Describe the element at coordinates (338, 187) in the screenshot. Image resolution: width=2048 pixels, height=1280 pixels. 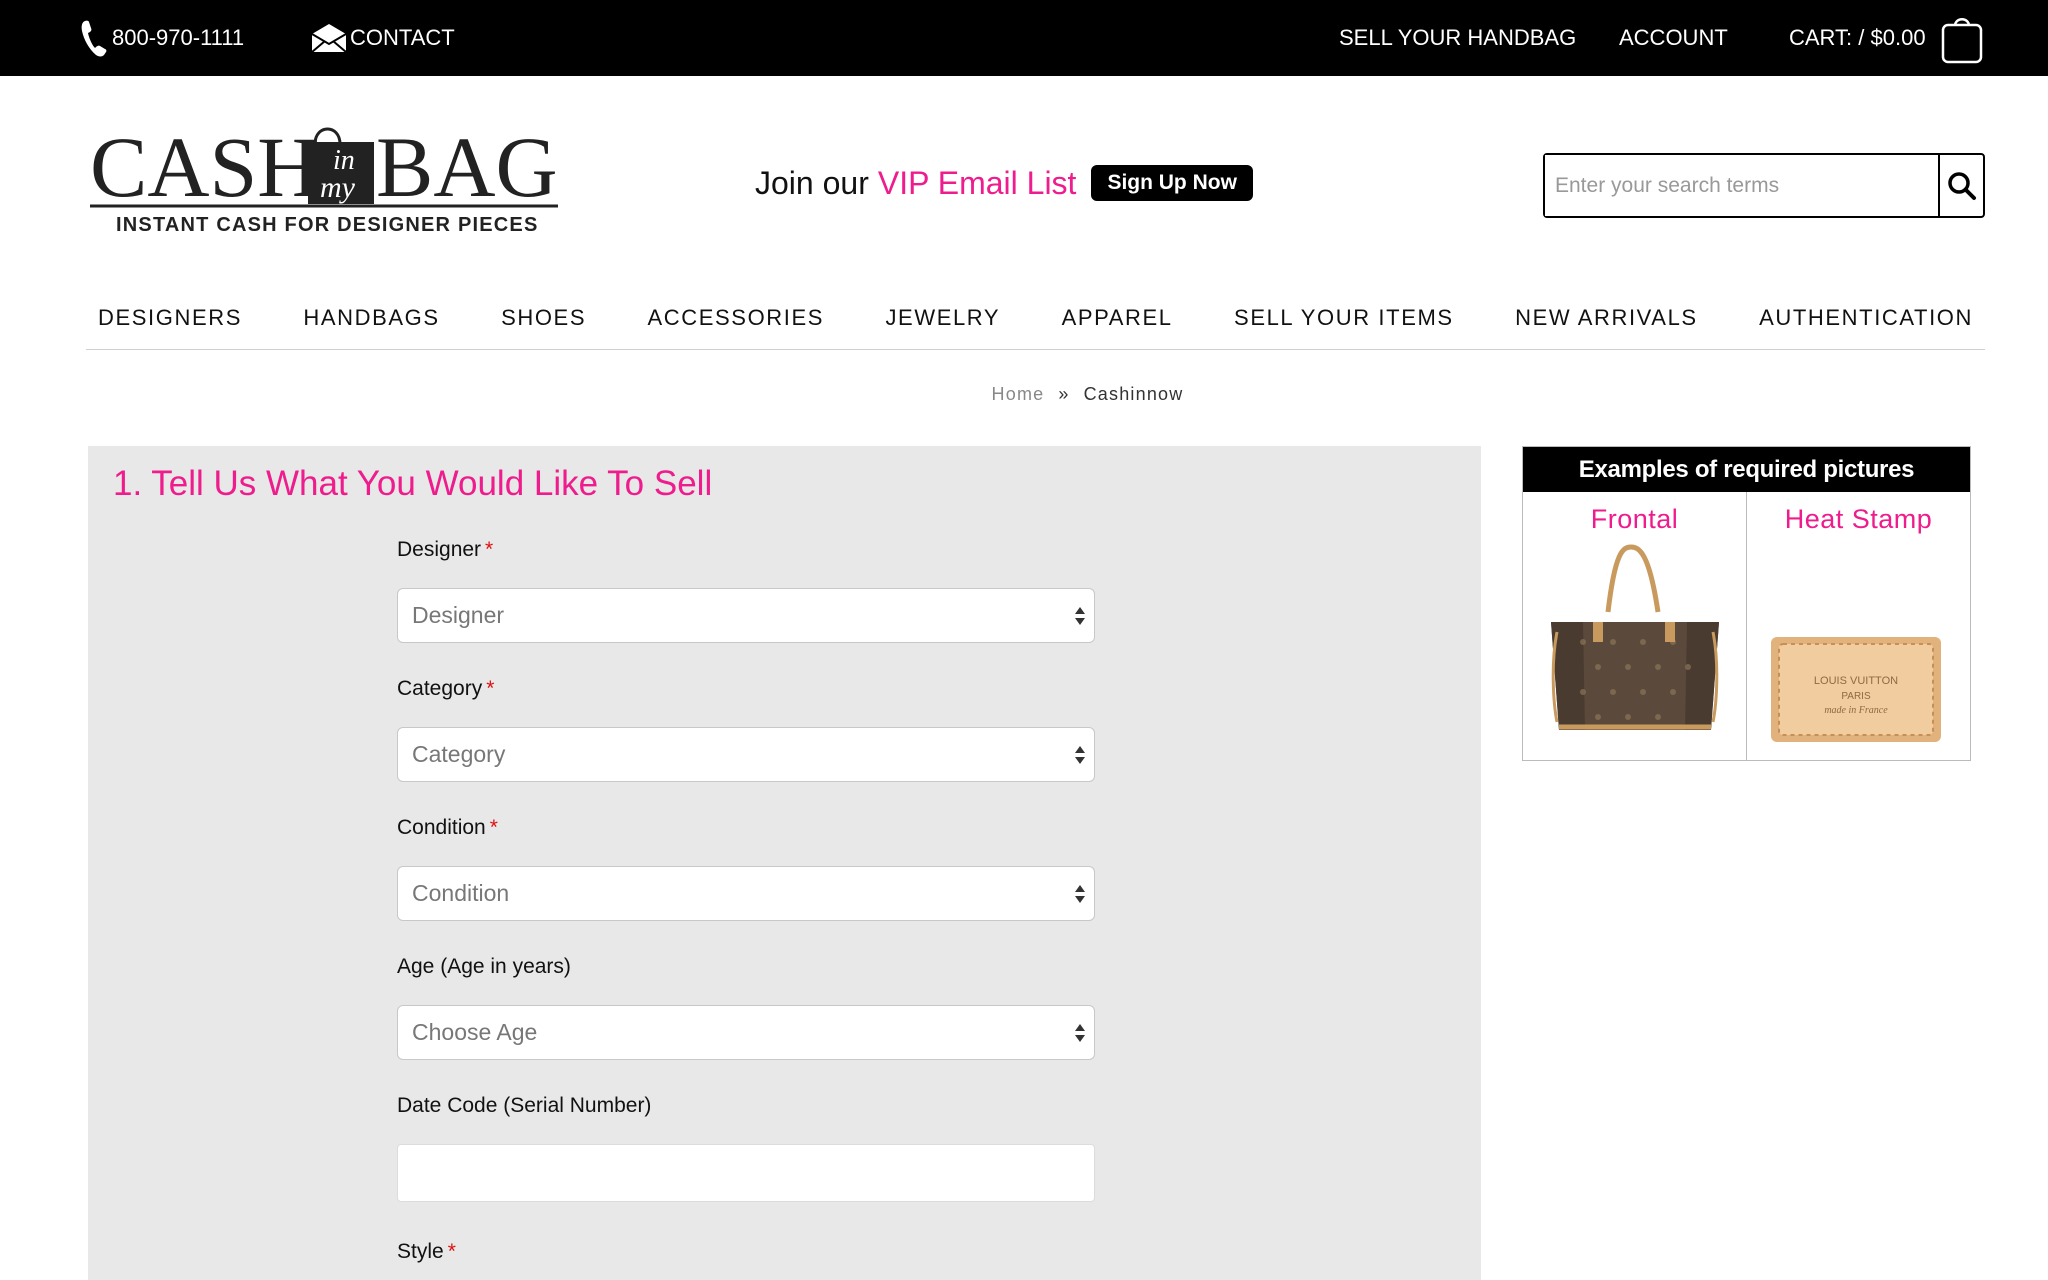
I see `logo-word-my: my` at that location.